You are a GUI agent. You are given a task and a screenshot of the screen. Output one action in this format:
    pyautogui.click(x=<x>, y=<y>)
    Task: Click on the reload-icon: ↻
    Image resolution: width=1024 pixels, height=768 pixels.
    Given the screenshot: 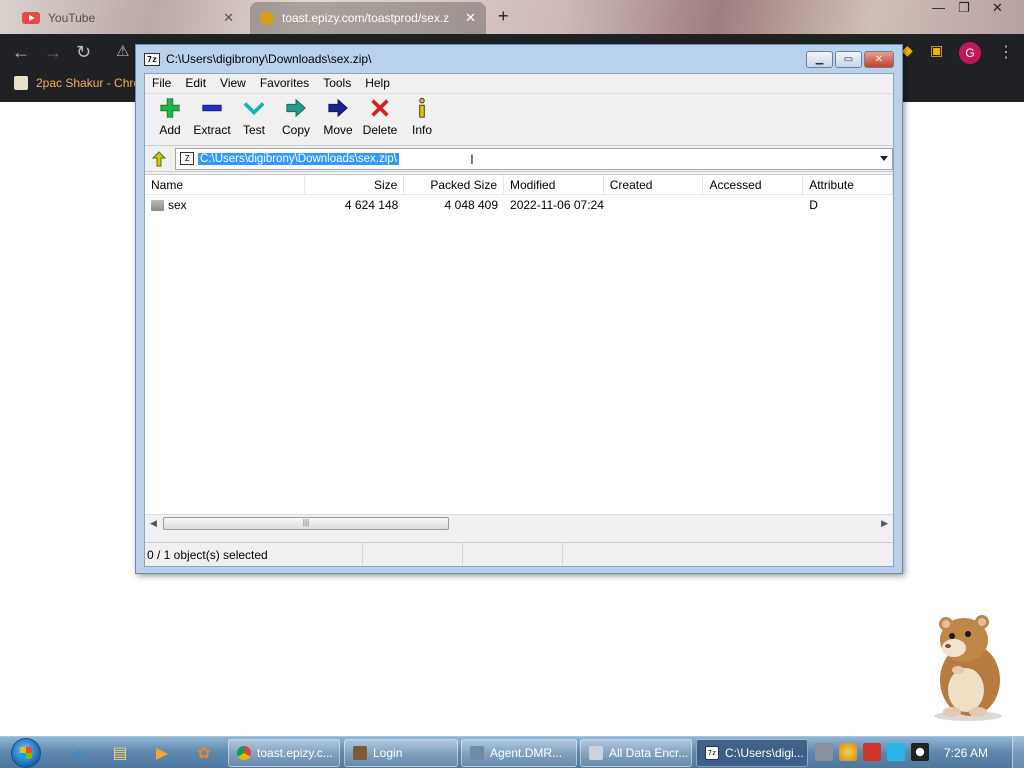 What is the action you would take?
    pyautogui.click(x=83, y=52)
    